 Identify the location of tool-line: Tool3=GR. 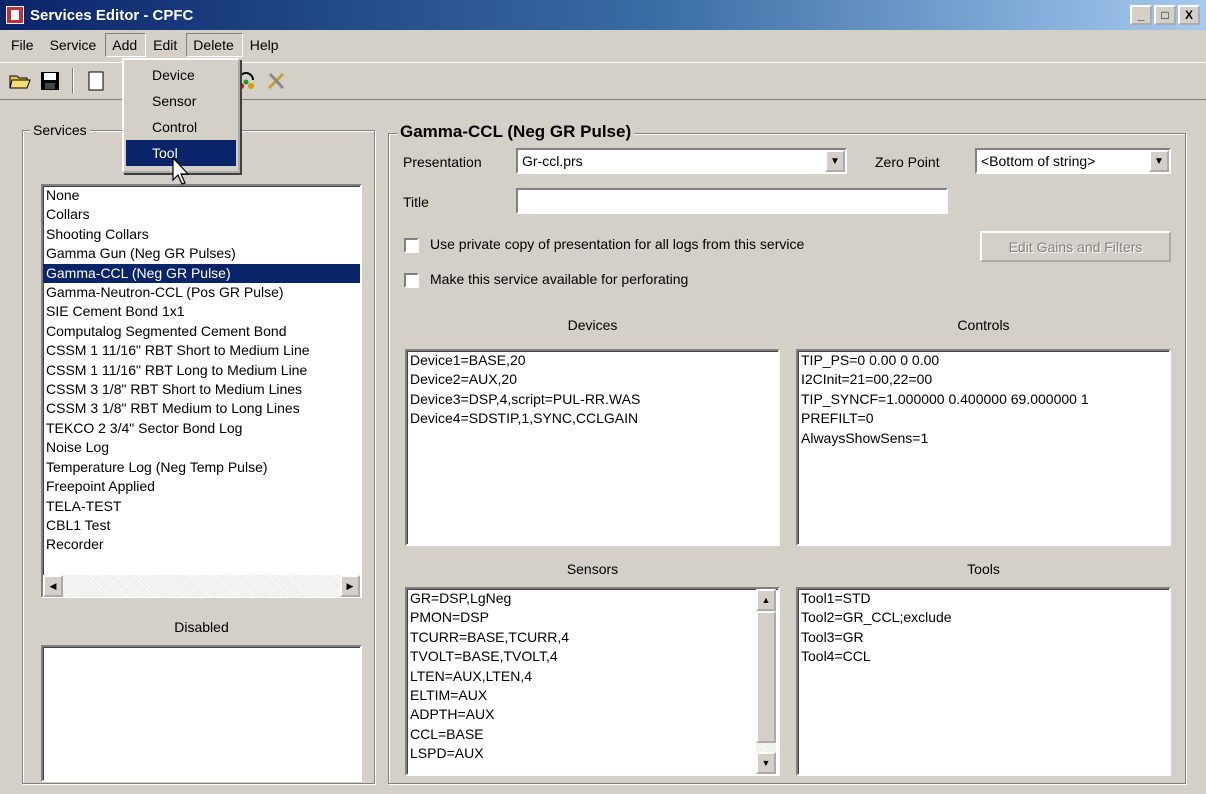
(983, 637).